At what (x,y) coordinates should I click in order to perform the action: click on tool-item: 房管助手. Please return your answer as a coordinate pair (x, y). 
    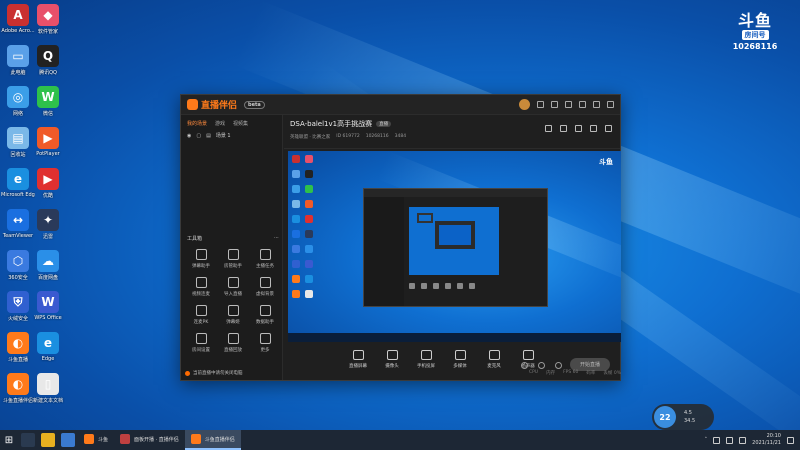
    Looking at the image, I should click on (233, 259).